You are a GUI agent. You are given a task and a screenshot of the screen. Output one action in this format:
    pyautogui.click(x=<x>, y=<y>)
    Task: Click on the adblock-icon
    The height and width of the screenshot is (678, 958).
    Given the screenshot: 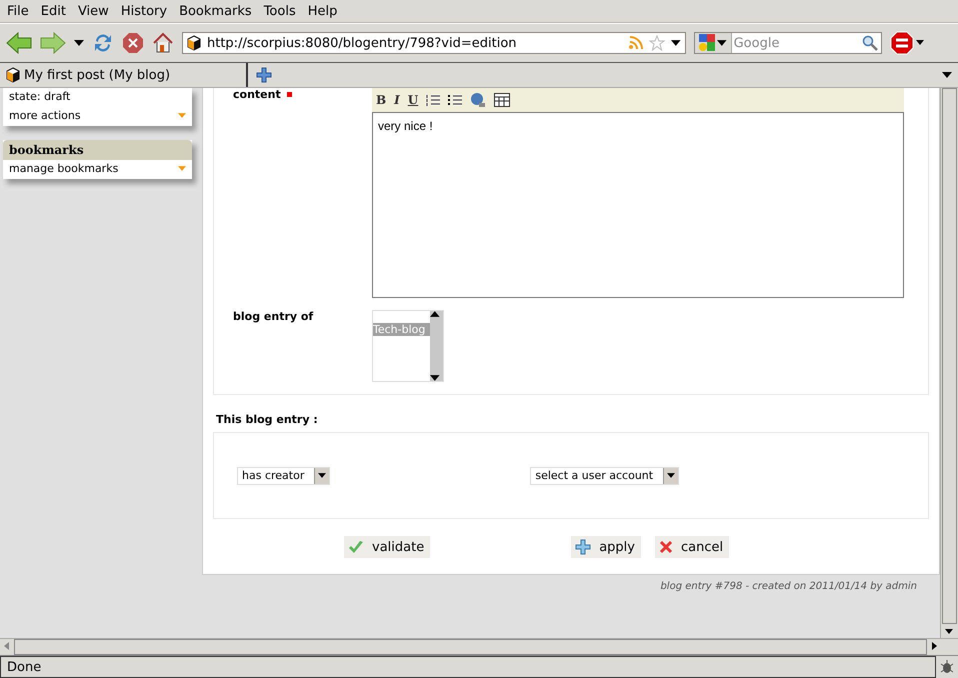 What is the action you would take?
    pyautogui.click(x=907, y=43)
    